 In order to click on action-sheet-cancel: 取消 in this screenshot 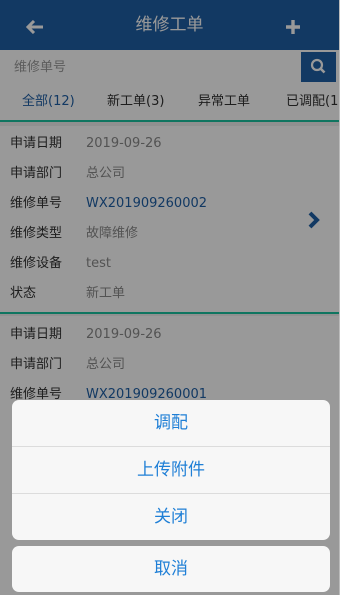, I will do `click(171, 569)`.